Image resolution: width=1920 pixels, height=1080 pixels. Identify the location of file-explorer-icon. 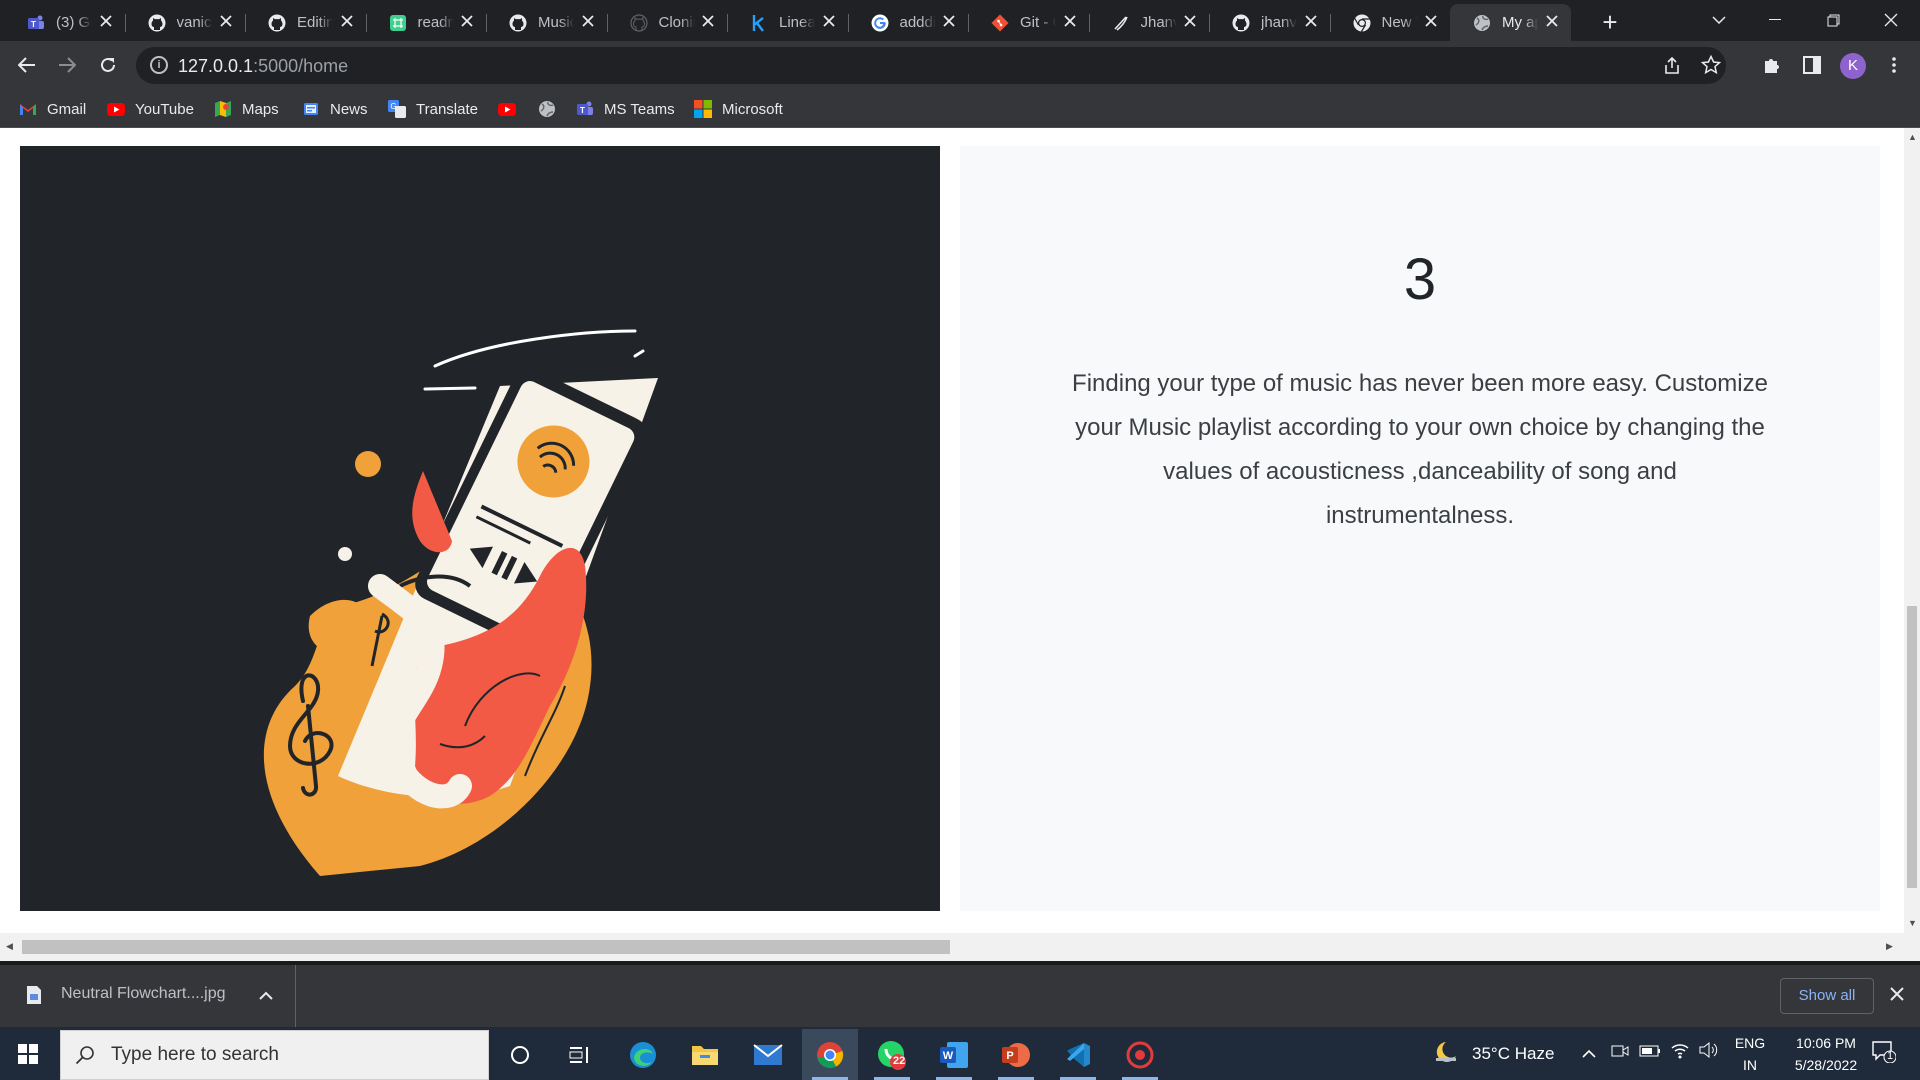
(705, 1054).